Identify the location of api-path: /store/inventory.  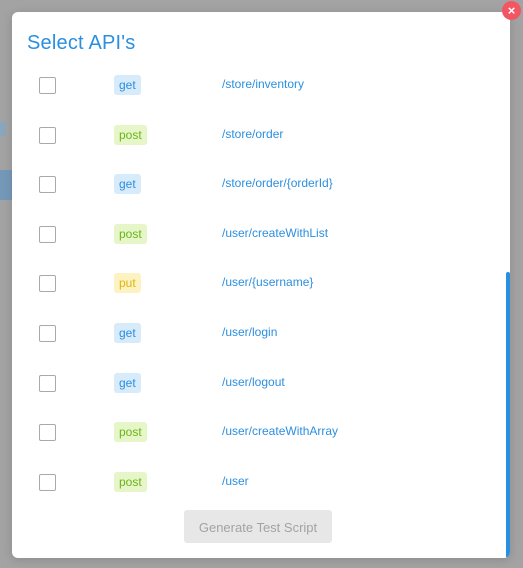
(263, 84).